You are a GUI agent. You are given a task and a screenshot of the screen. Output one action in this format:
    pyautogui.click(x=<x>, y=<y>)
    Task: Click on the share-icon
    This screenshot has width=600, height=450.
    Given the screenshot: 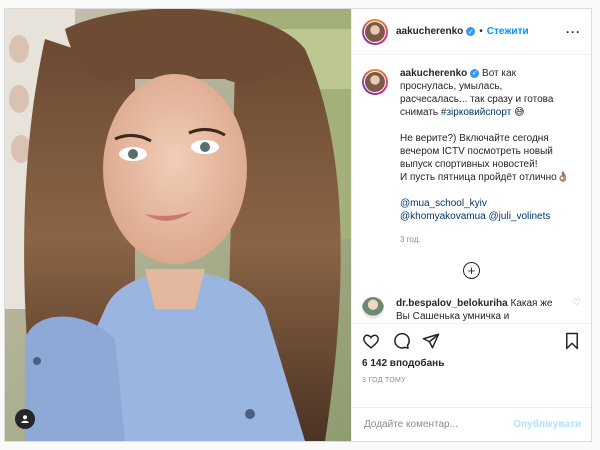 What is the action you would take?
    pyautogui.click(x=431, y=342)
    